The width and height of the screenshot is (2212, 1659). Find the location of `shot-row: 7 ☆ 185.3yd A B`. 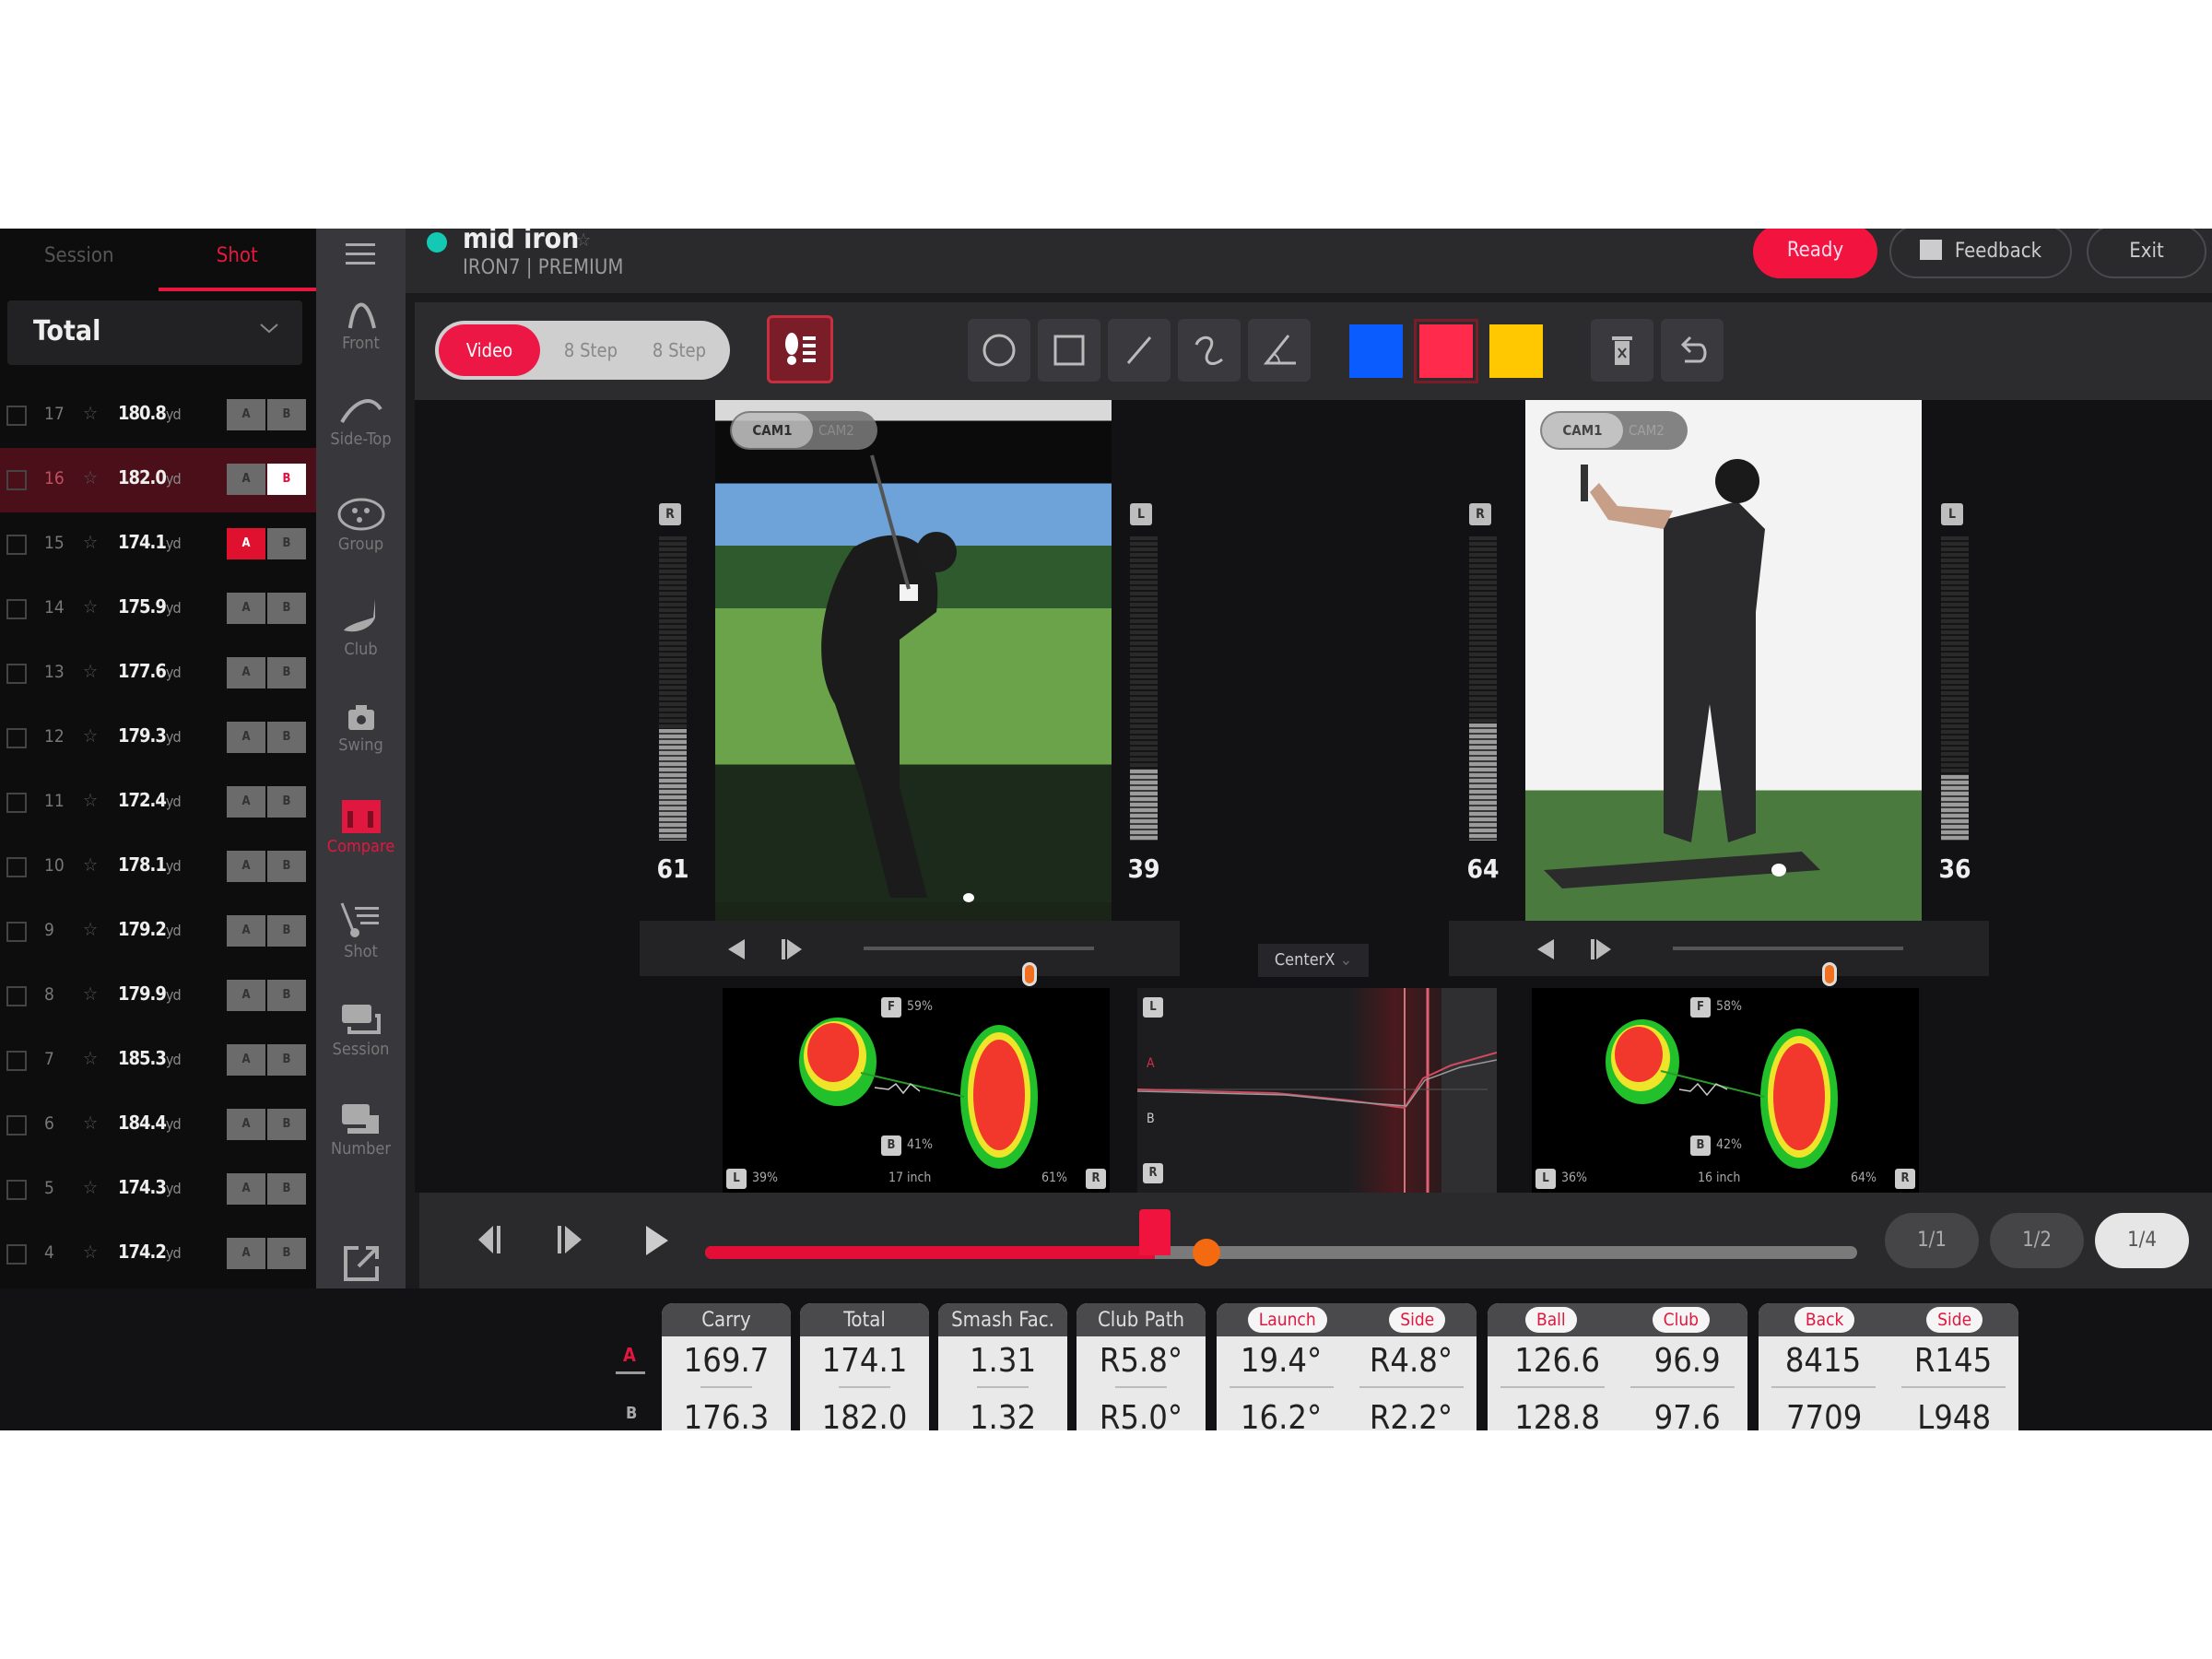

shot-row: 7 ☆ 185.3yd A B is located at coordinates (158, 1061).